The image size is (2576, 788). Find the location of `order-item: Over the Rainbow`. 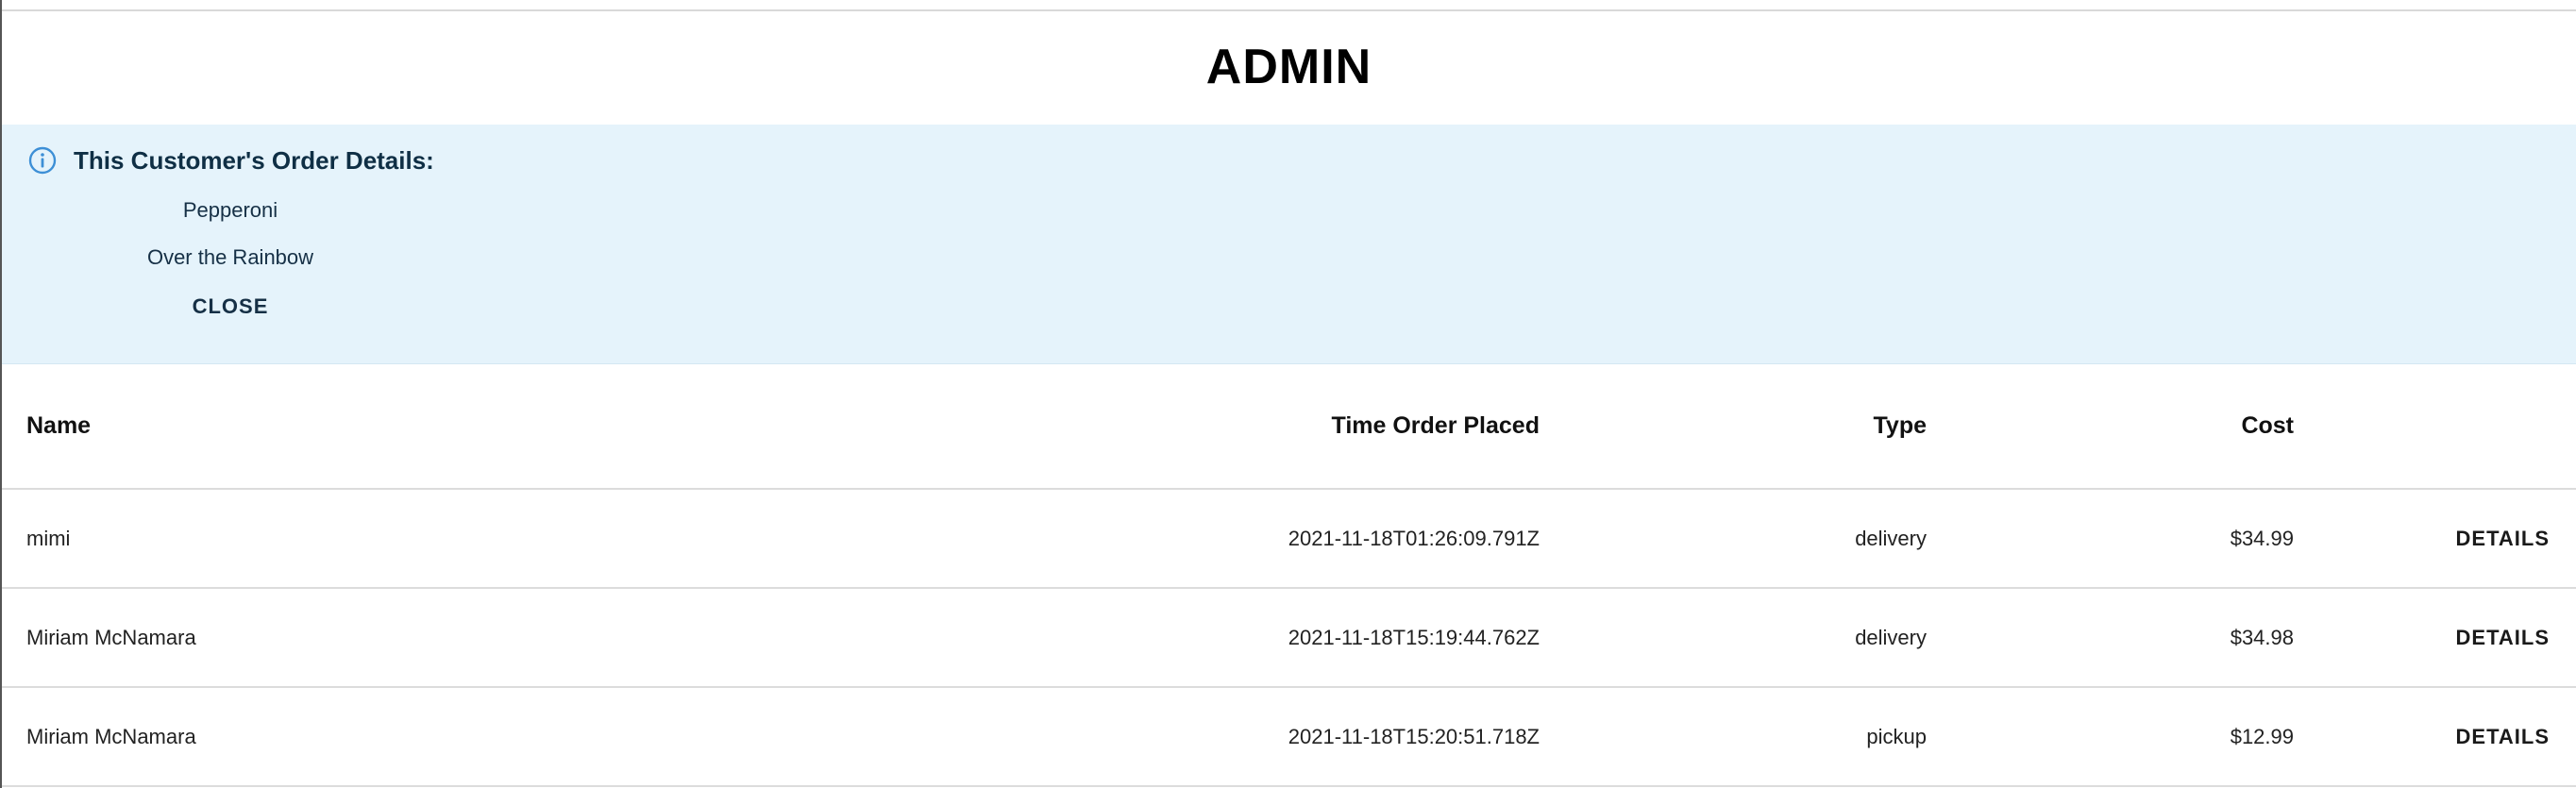

order-item: Over the Rainbow is located at coordinates (230, 257).